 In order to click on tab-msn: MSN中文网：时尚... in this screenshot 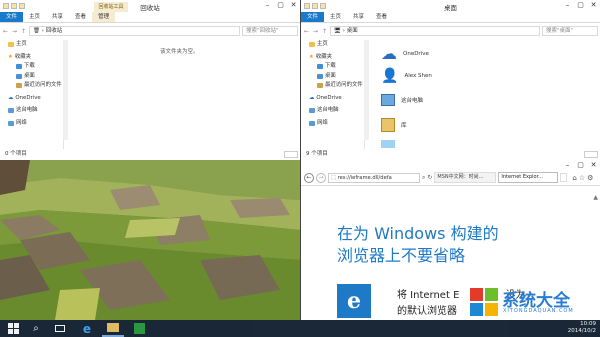, I will do `click(465, 177)`.